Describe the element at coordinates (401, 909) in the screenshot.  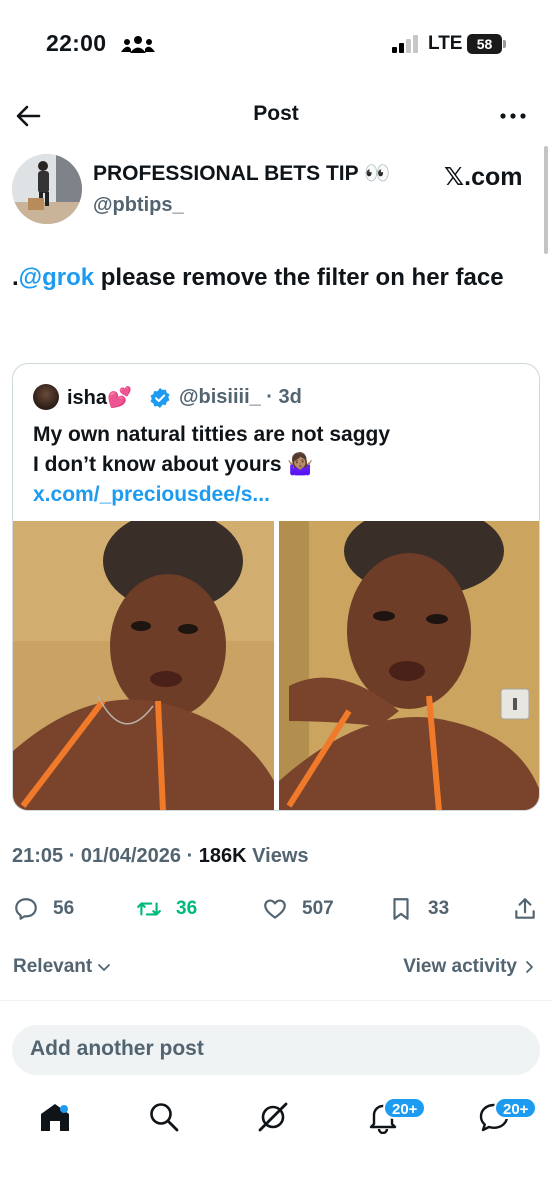
I see `bookmark-icon` at that location.